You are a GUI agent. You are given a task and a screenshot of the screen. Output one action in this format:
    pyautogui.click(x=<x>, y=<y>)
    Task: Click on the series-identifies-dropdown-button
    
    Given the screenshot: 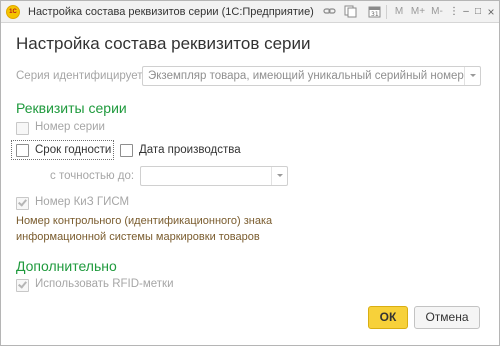 What is the action you would take?
    pyautogui.click(x=472, y=76)
    